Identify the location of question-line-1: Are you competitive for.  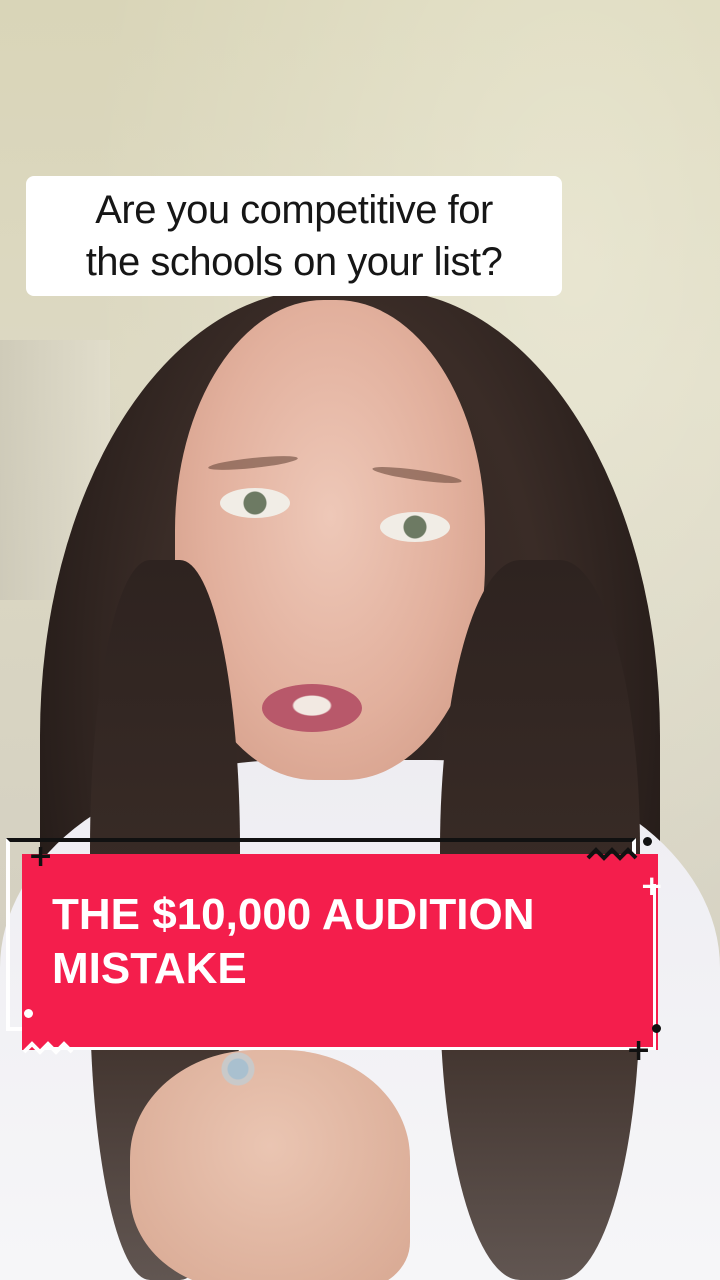
(294, 210).